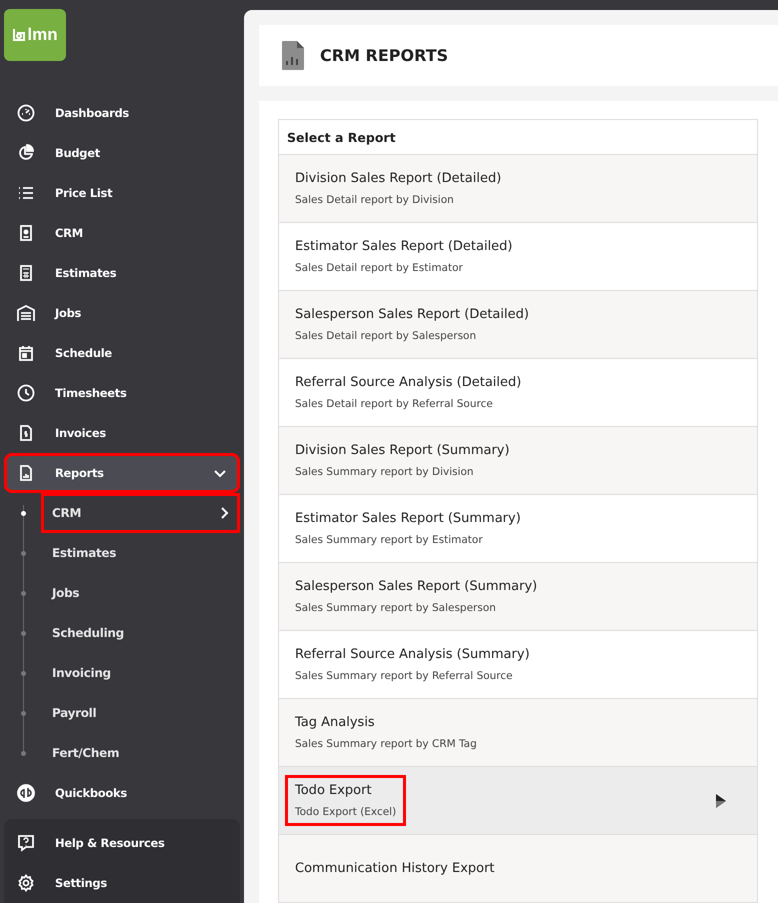 The image size is (778, 903). I want to click on page-title: CRM REPORTS, so click(384, 55).